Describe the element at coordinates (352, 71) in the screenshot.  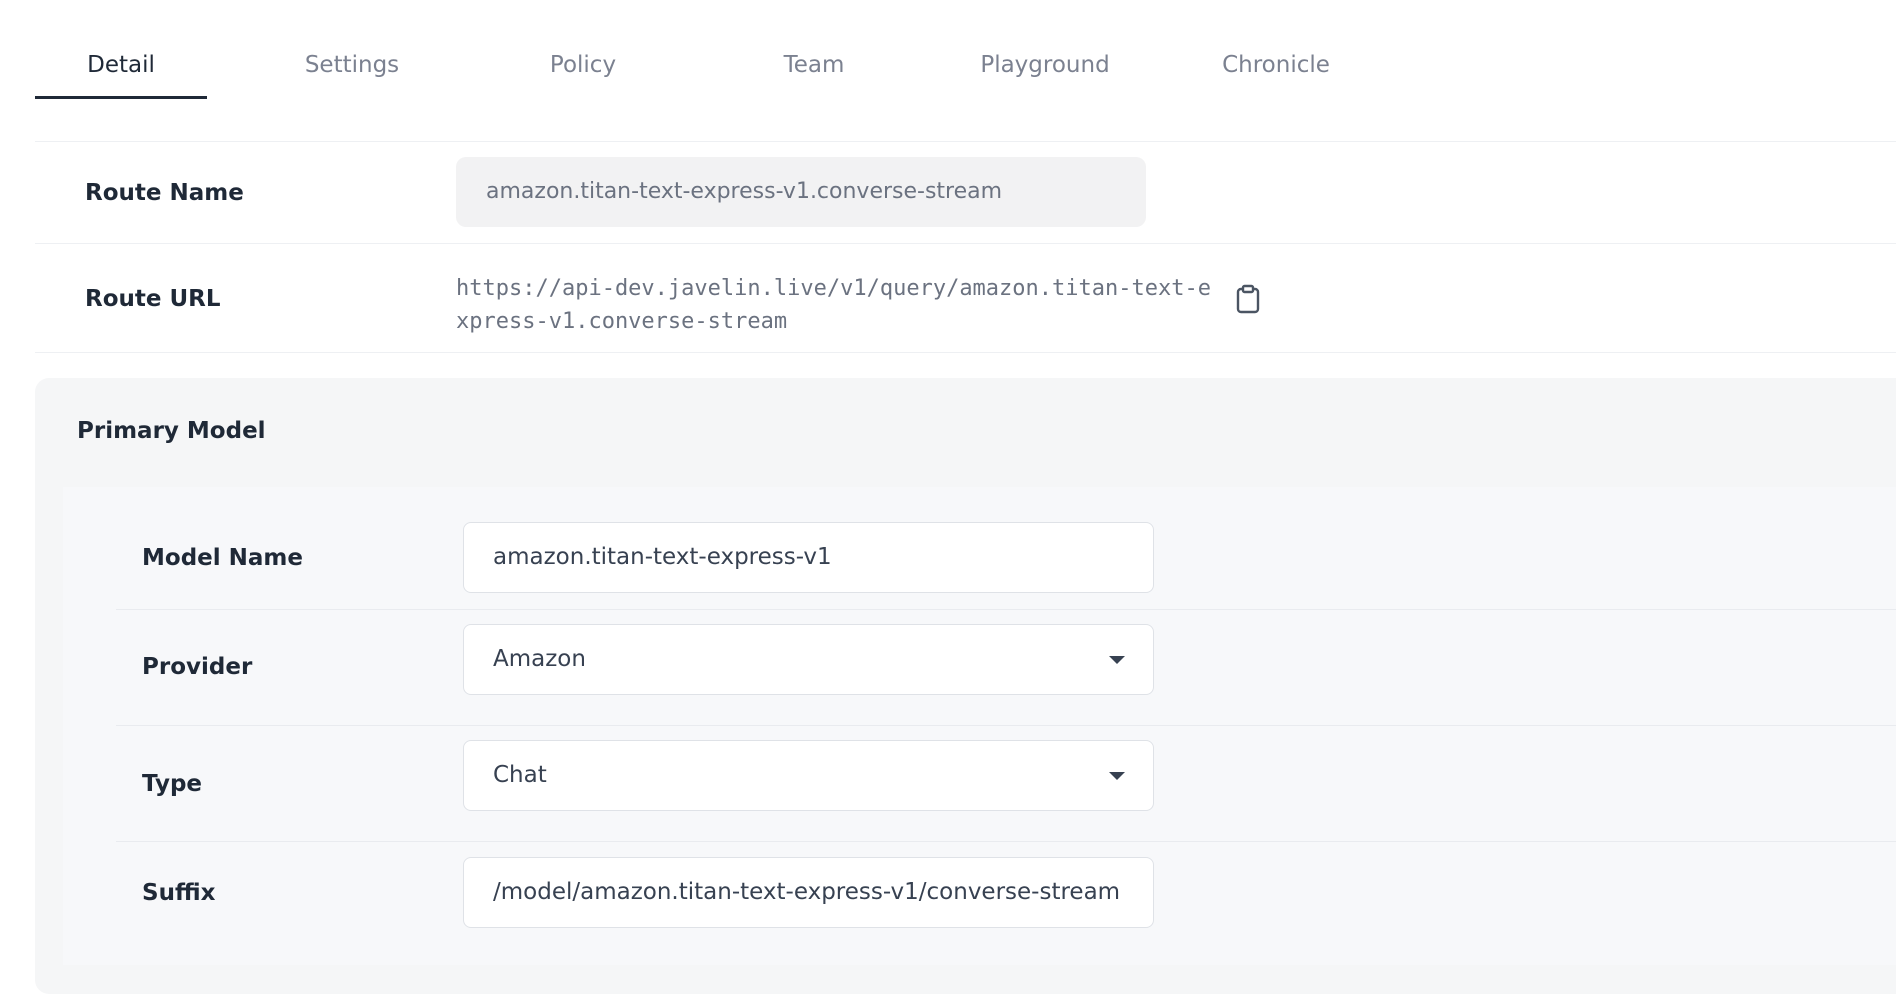
I see `tab-settings: Settings` at that location.